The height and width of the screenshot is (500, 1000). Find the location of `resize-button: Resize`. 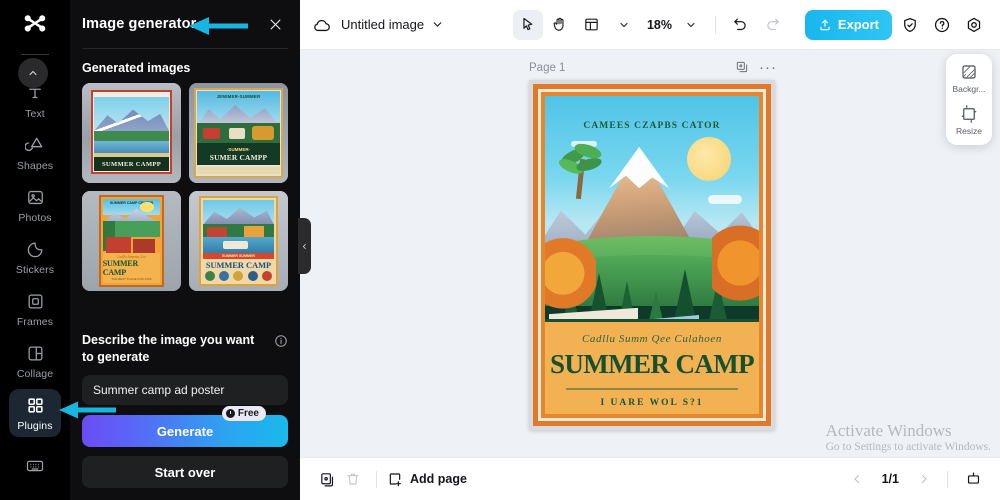

resize-button: Resize is located at coordinates (969, 120).